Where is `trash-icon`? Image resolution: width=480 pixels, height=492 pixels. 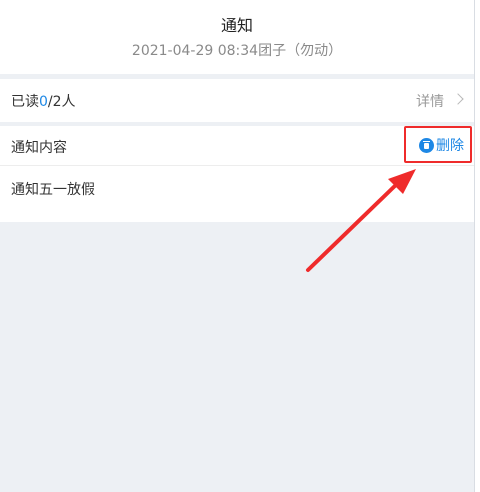
trash-icon is located at coordinates (426, 145).